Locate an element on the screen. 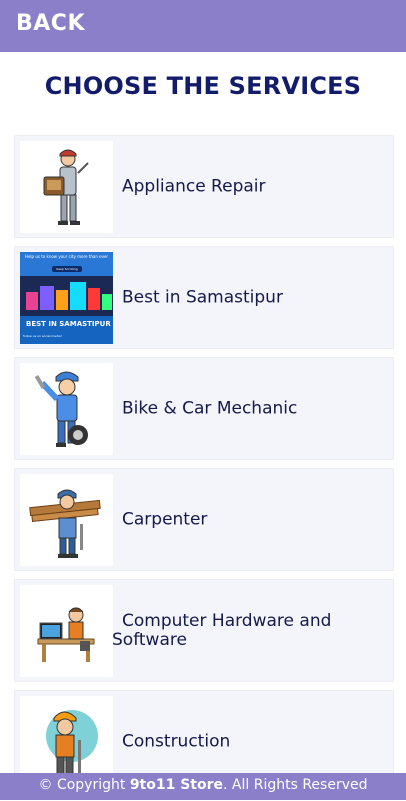 This screenshot has height=801, width=406. service-card-carpenter: Carpenter is located at coordinates (204, 519).